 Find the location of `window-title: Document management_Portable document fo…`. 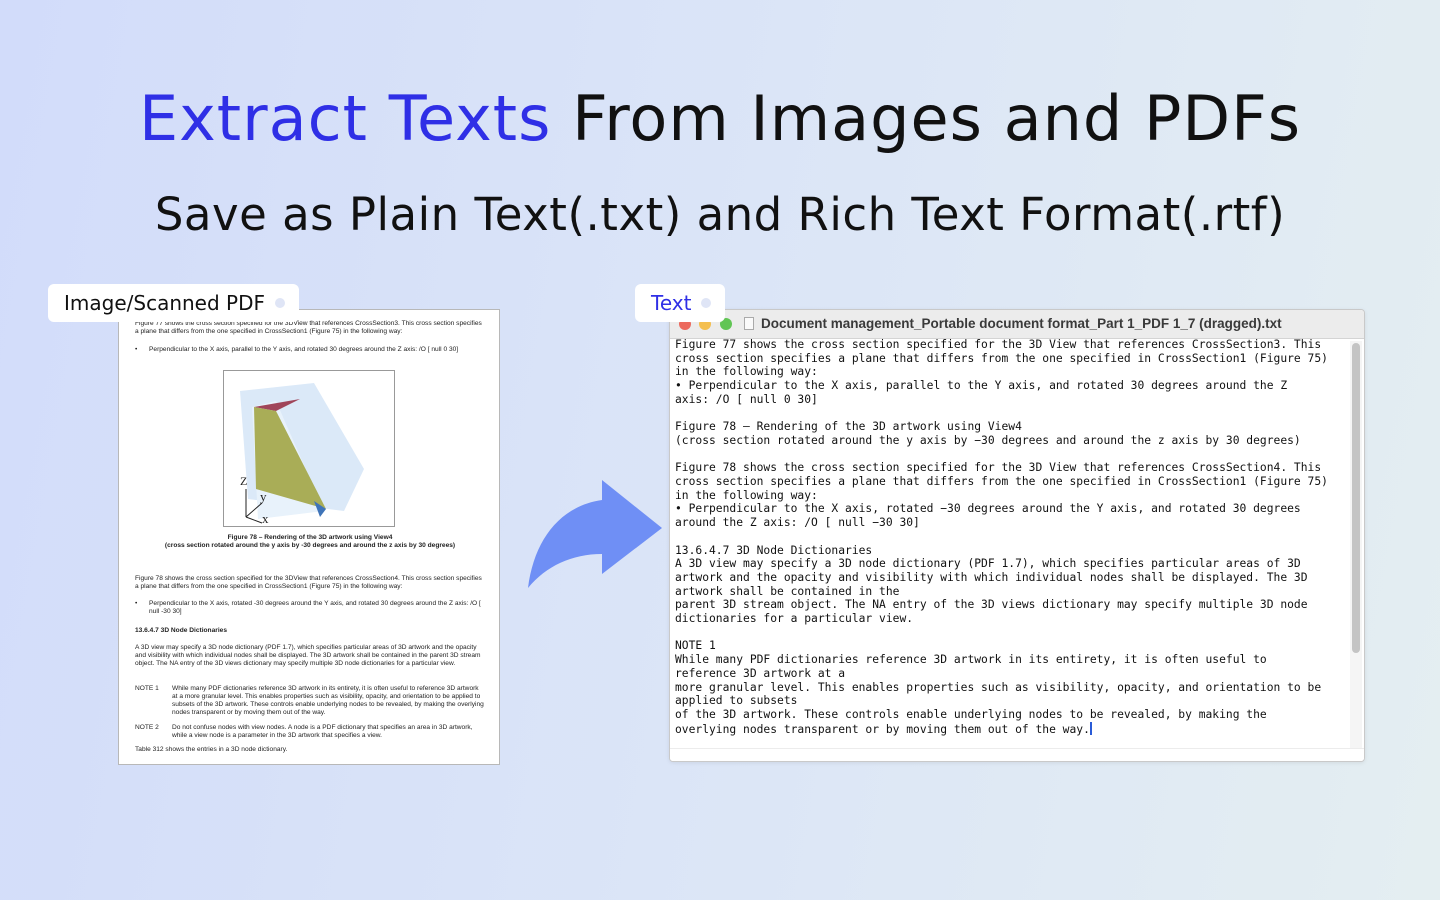

window-title: Document management_Portable document fo… is located at coordinates (1021, 323).